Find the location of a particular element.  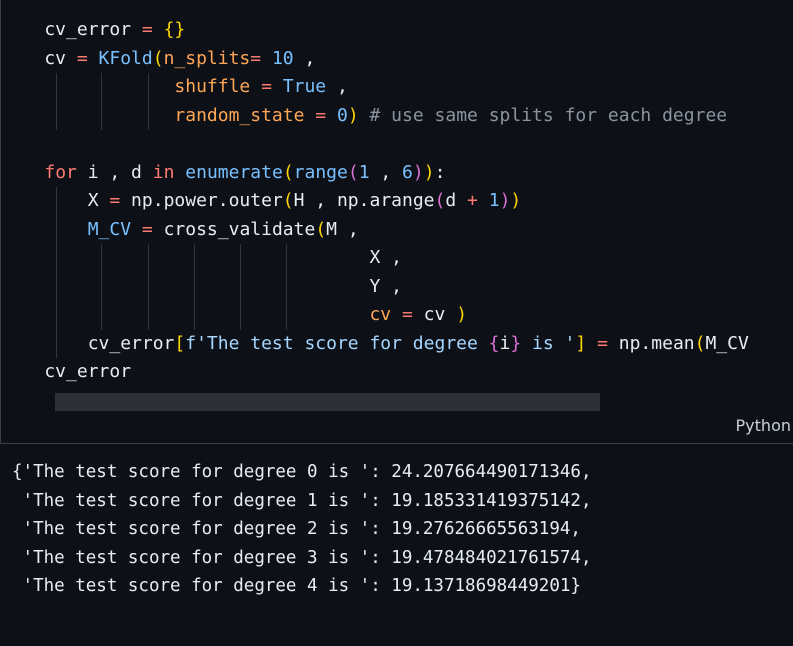

code-line: Y , is located at coordinates (375, 286).